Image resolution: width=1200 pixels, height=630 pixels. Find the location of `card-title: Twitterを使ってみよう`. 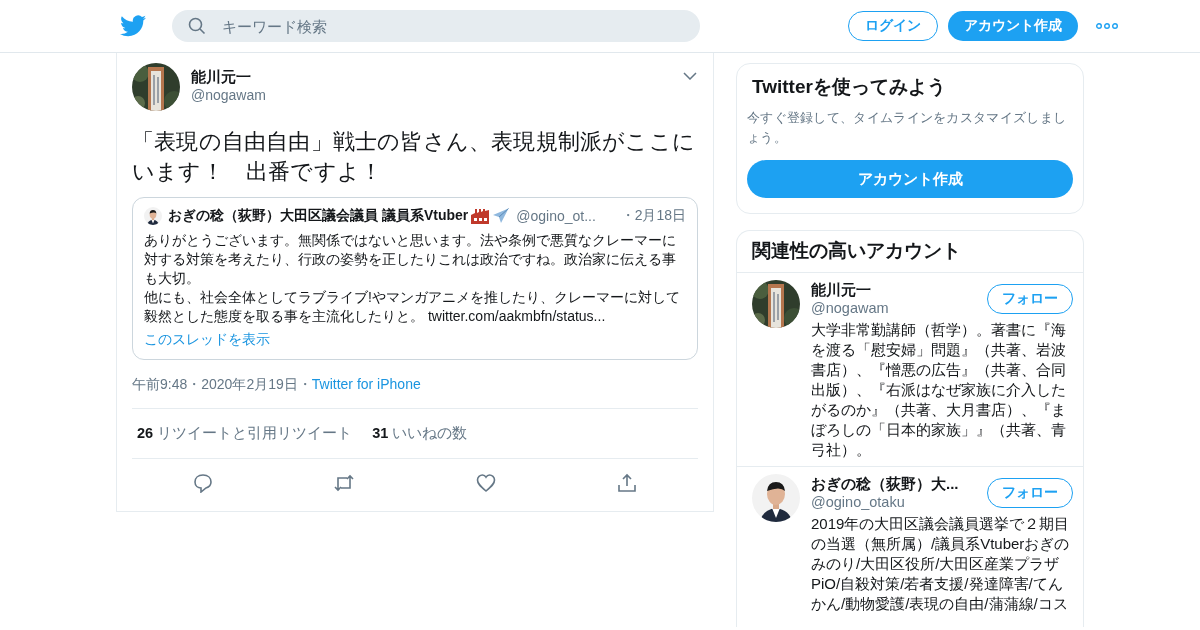

card-title: Twitterを使ってみよう is located at coordinates (849, 87).